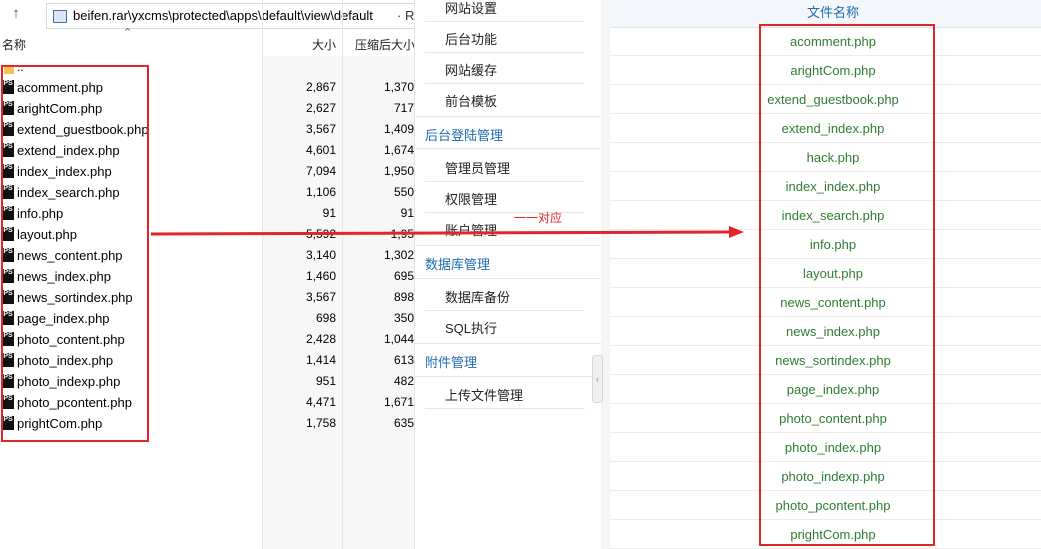 The width and height of the screenshot is (1041, 549). I want to click on annotation-label: 一一对应, so click(538, 218).